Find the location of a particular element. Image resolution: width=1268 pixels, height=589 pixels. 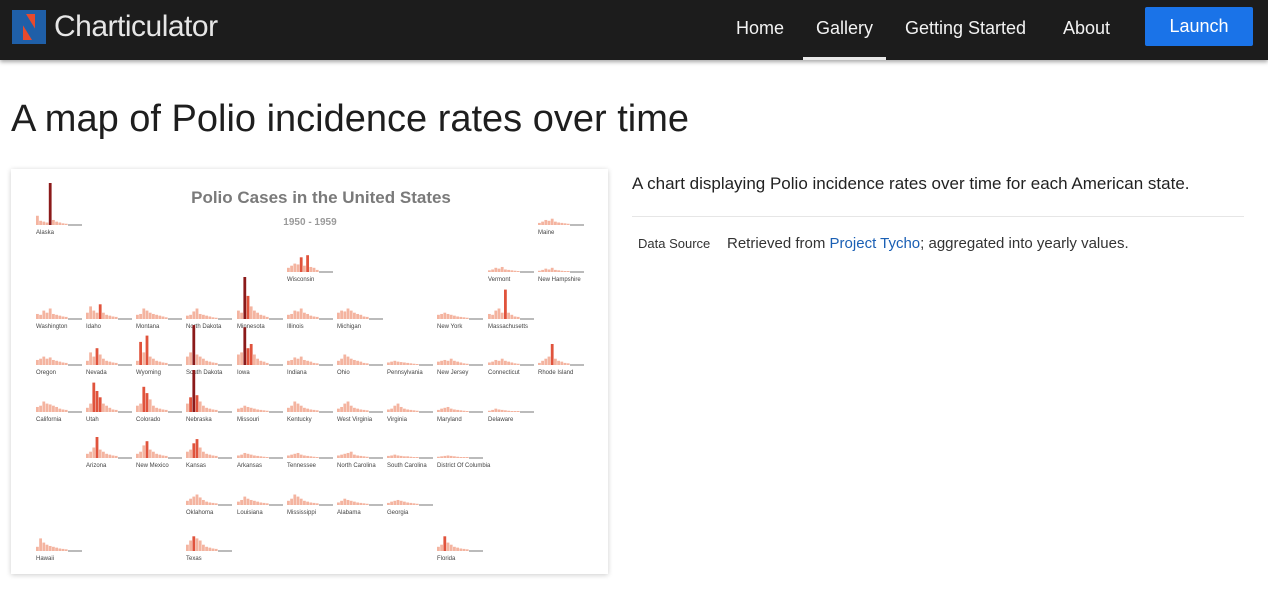

state-label: Missouri is located at coordinates (248, 420).